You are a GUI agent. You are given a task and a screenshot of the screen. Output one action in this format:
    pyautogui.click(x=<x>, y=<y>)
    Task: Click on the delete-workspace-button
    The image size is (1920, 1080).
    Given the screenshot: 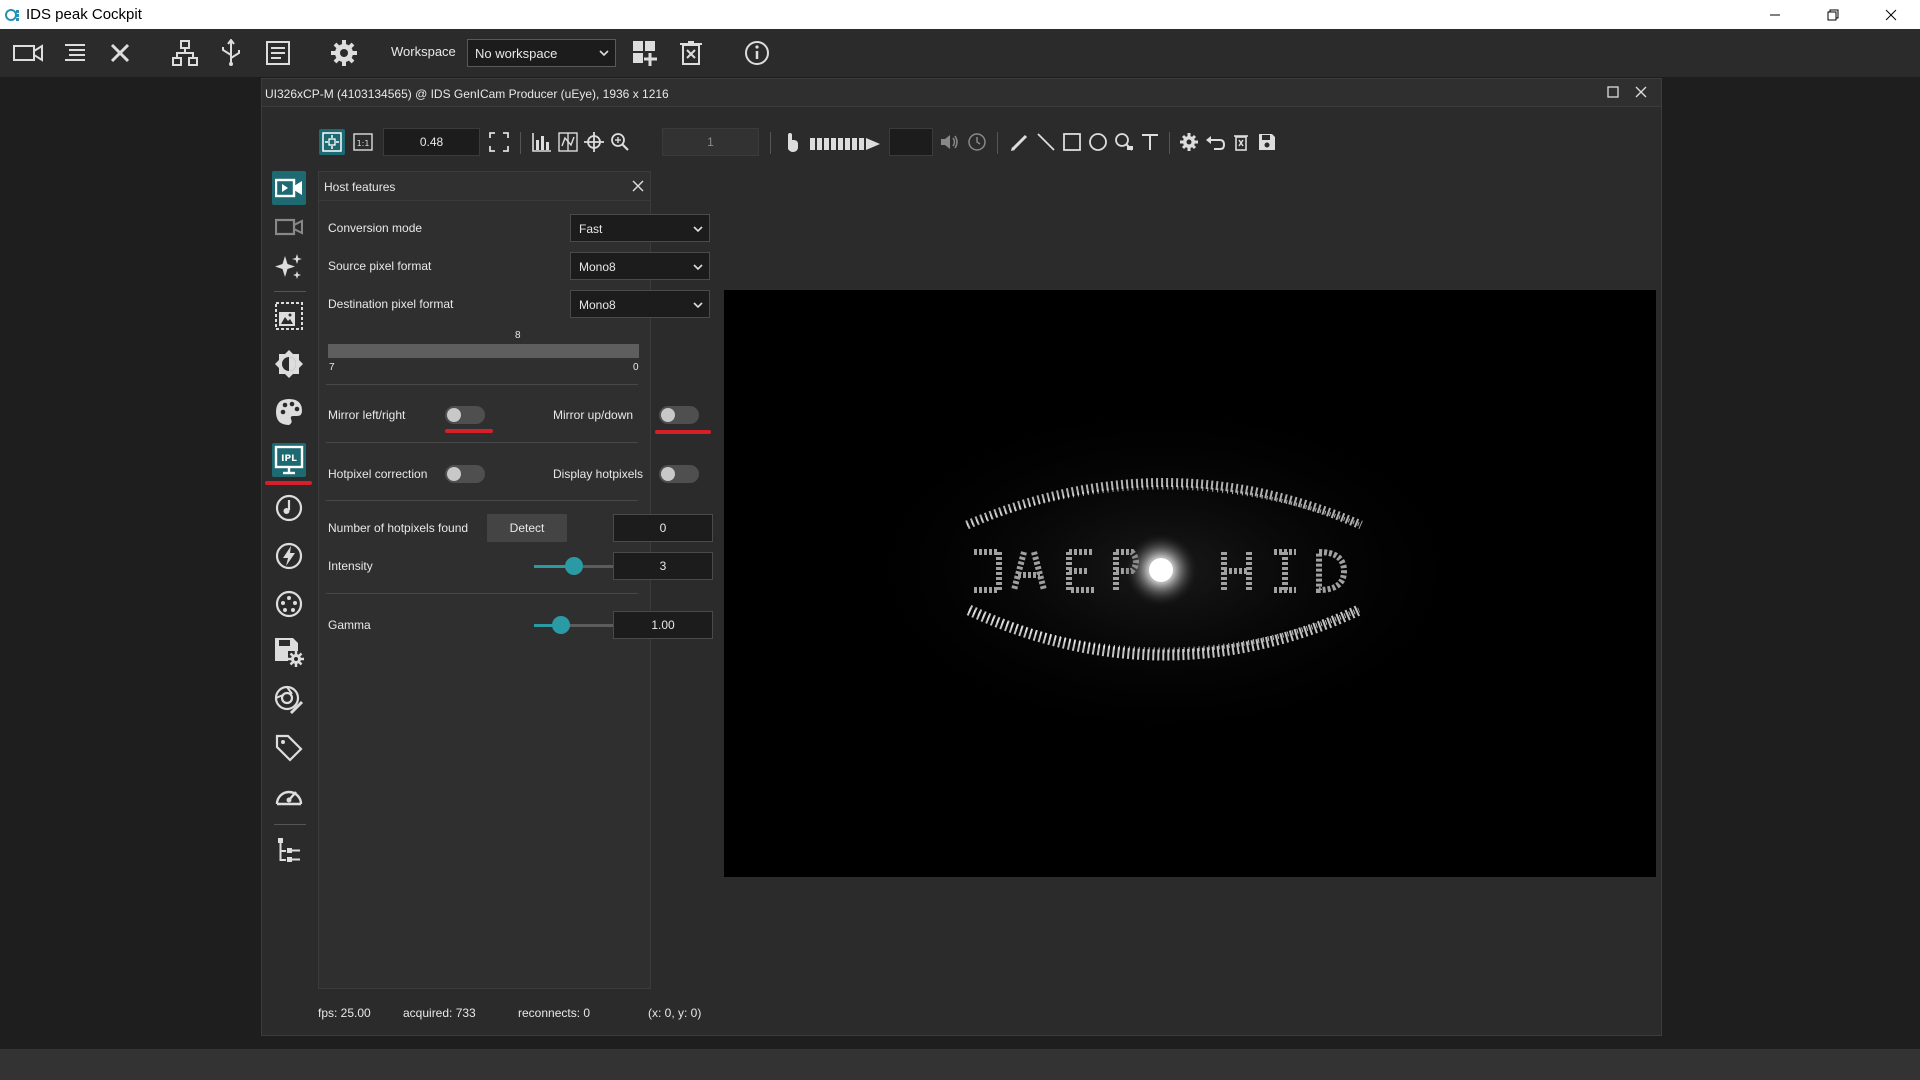 What is the action you would take?
    pyautogui.click(x=691, y=53)
    